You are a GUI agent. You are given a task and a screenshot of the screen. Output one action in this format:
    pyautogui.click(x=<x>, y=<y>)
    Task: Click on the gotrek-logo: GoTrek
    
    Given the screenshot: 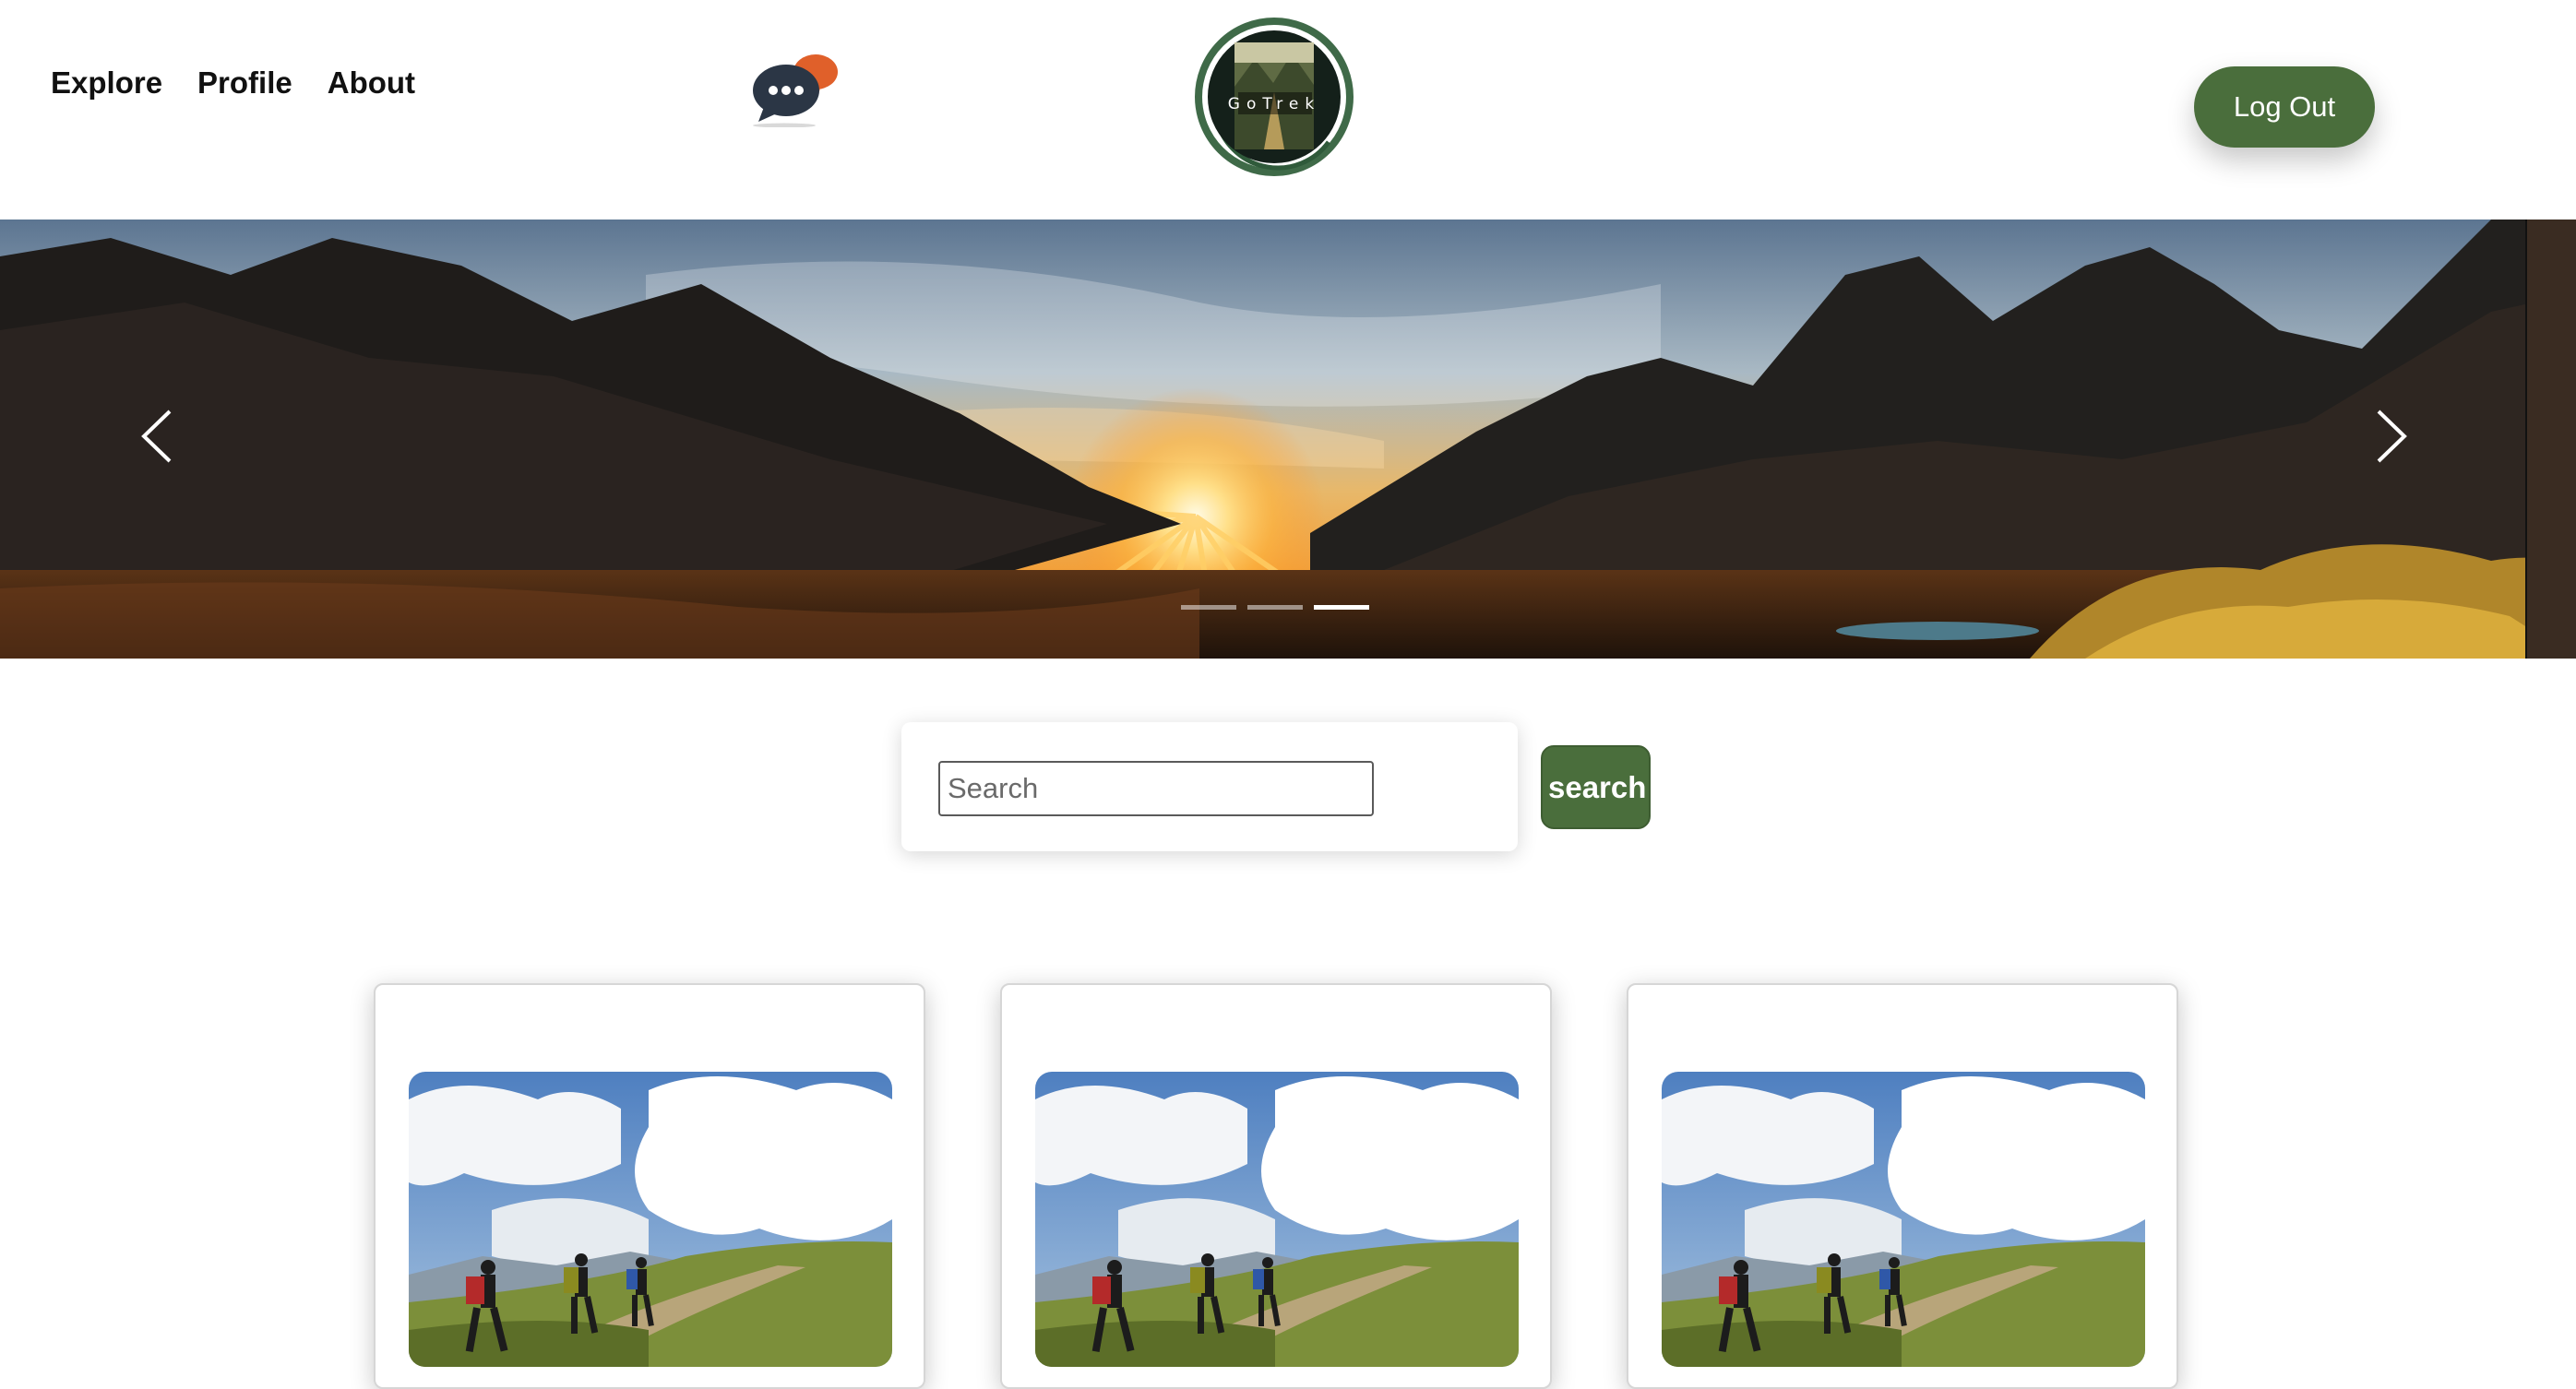 What is the action you would take?
    pyautogui.click(x=1274, y=97)
    